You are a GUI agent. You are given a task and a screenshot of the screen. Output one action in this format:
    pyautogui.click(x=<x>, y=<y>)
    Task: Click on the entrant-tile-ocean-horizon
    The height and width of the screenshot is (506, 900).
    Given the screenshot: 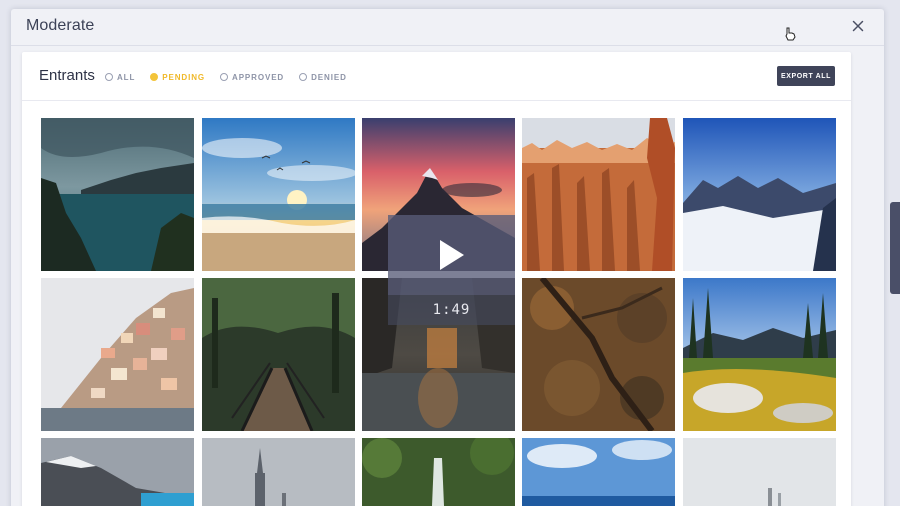 What is the action you would take?
    pyautogui.click(x=598, y=472)
    